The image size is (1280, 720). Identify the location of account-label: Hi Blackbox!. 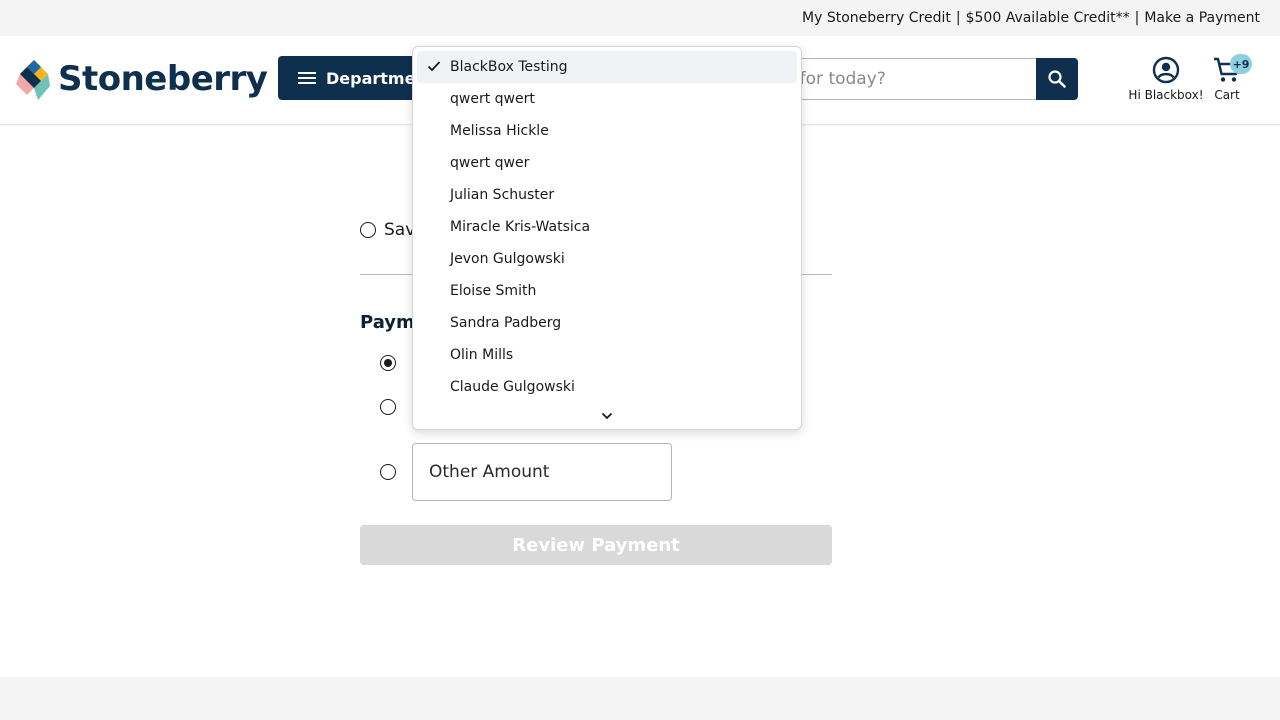
(1166, 95).